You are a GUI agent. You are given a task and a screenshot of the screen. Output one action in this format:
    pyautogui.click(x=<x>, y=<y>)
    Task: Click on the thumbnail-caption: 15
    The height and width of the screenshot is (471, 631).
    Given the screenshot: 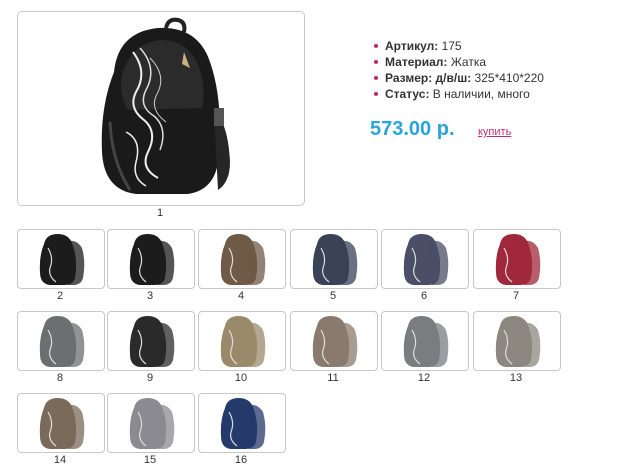 What is the action you would take?
    pyautogui.click(x=150, y=460)
    